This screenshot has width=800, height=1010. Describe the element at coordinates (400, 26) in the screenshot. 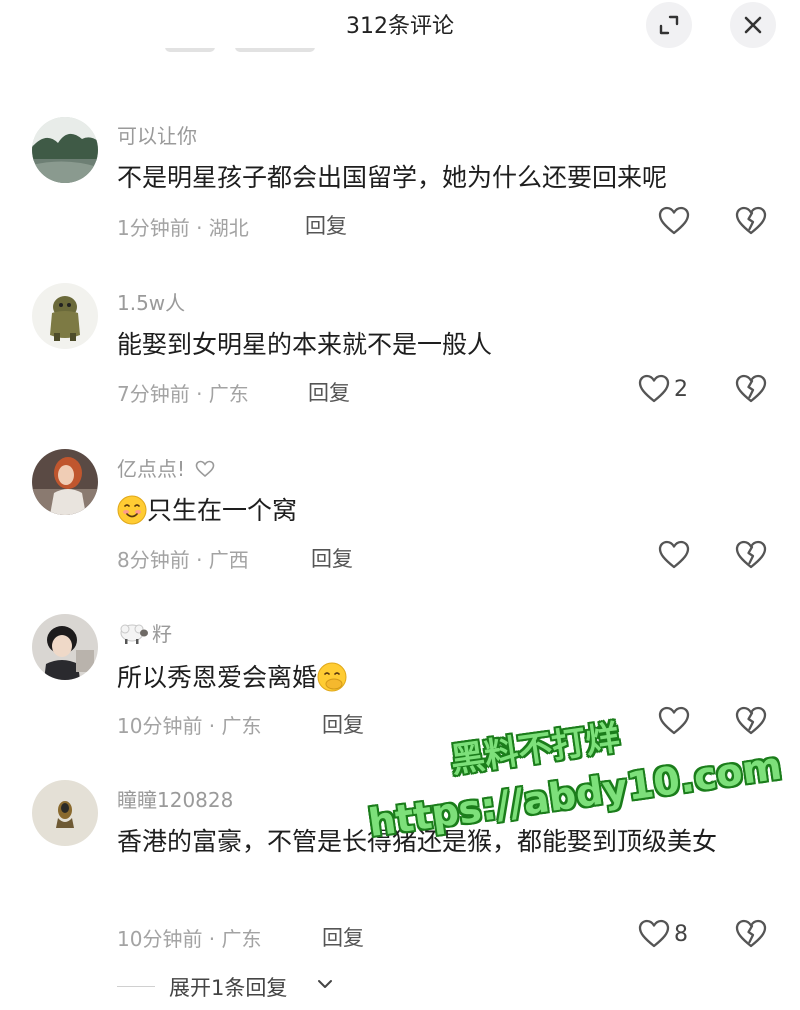

I see `comments-header: 312条评论` at that location.